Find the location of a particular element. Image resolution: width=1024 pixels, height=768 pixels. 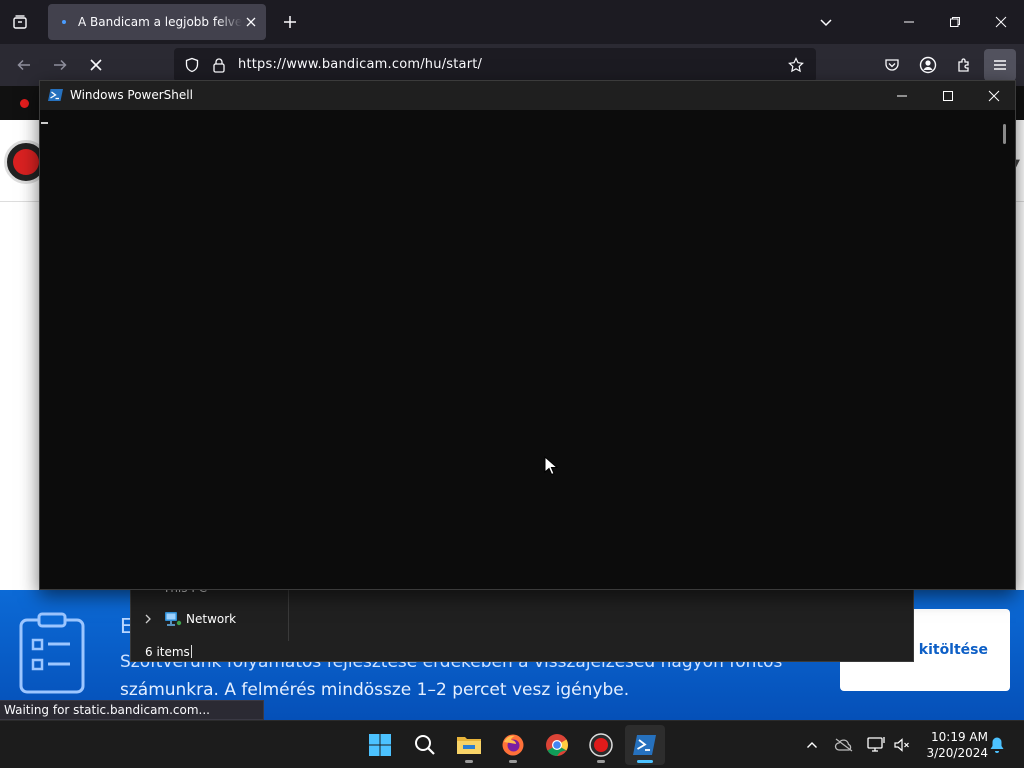

extensions-puzzle-icon is located at coordinates (964, 65).